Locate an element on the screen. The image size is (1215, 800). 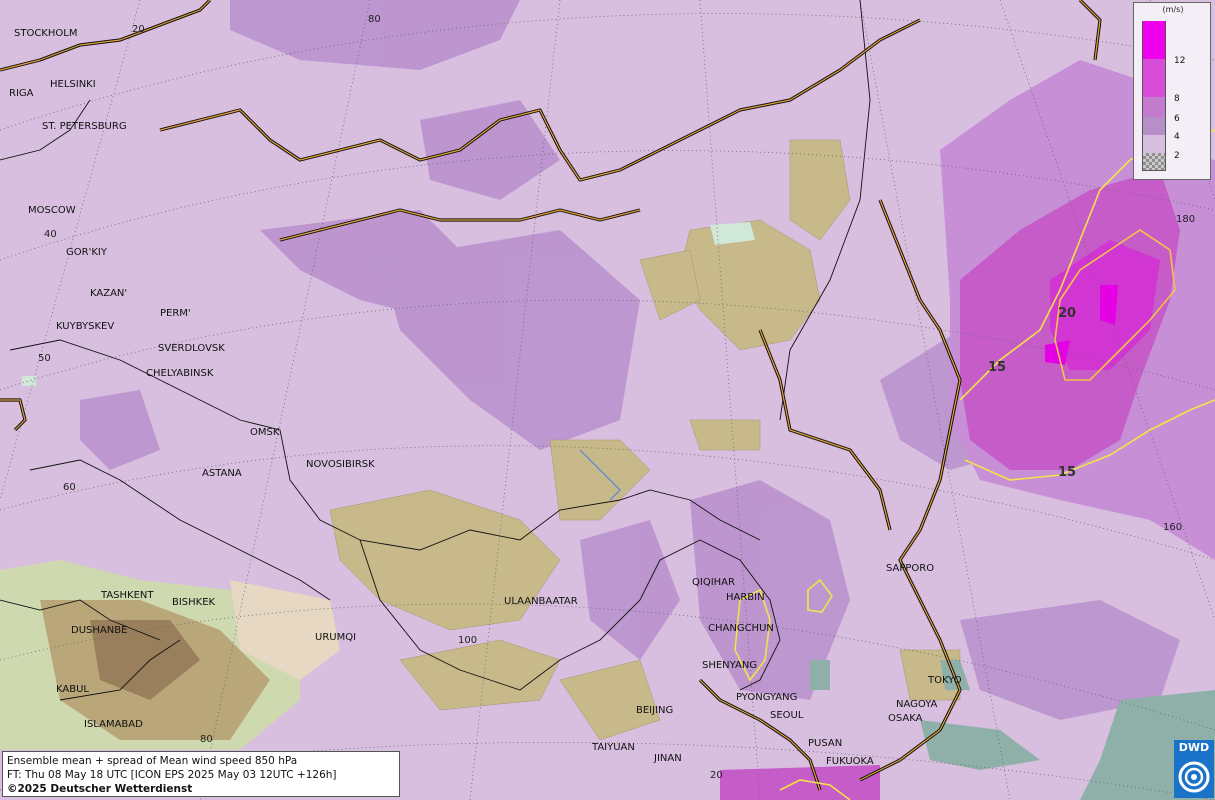
city-label: SEOUL is located at coordinates (787, 715).